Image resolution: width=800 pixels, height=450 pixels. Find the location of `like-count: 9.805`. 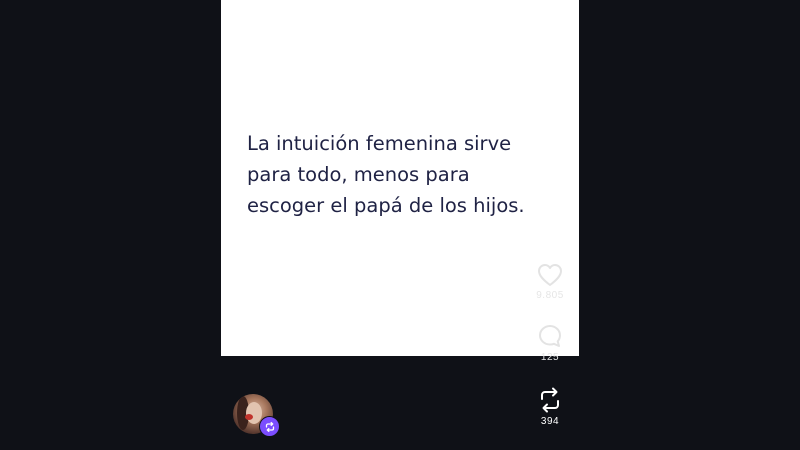

like-count: 9.805 is located at coordinates (550, 295).